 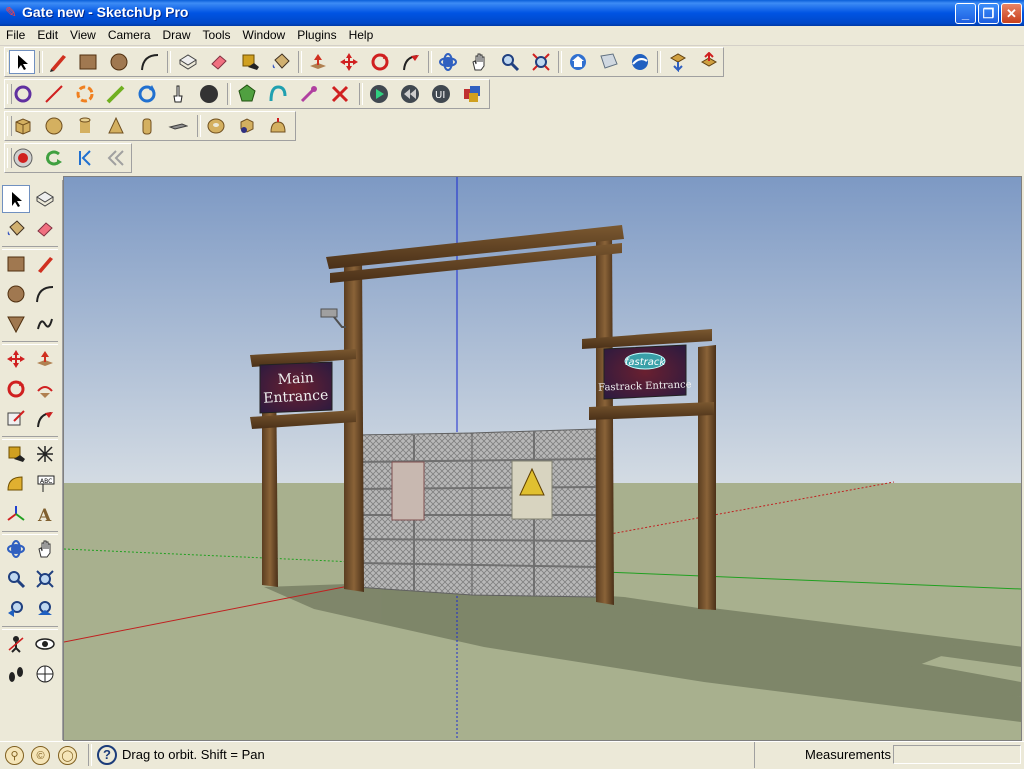 What do you see at coordinates (247, 126) in the screenshot?
I see `helix-button` at bounding box center [247, 126].